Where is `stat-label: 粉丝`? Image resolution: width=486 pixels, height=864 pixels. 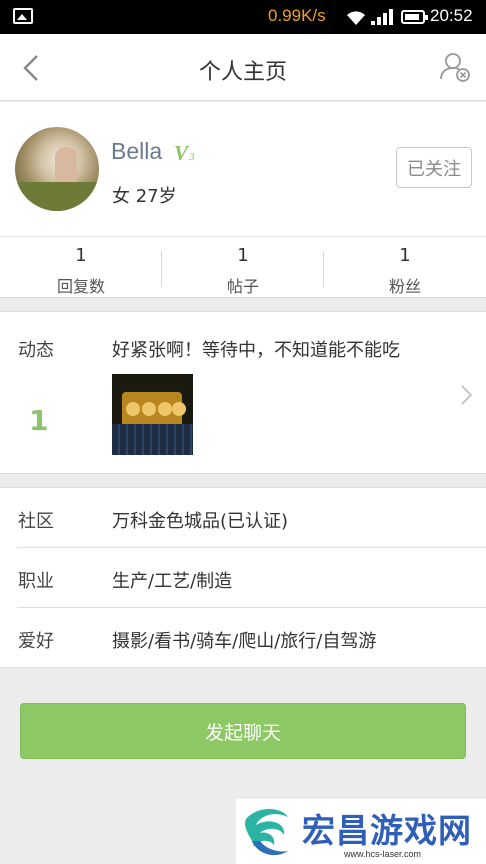
stat-label: 粉丝 is located at coordinates (404, 286).